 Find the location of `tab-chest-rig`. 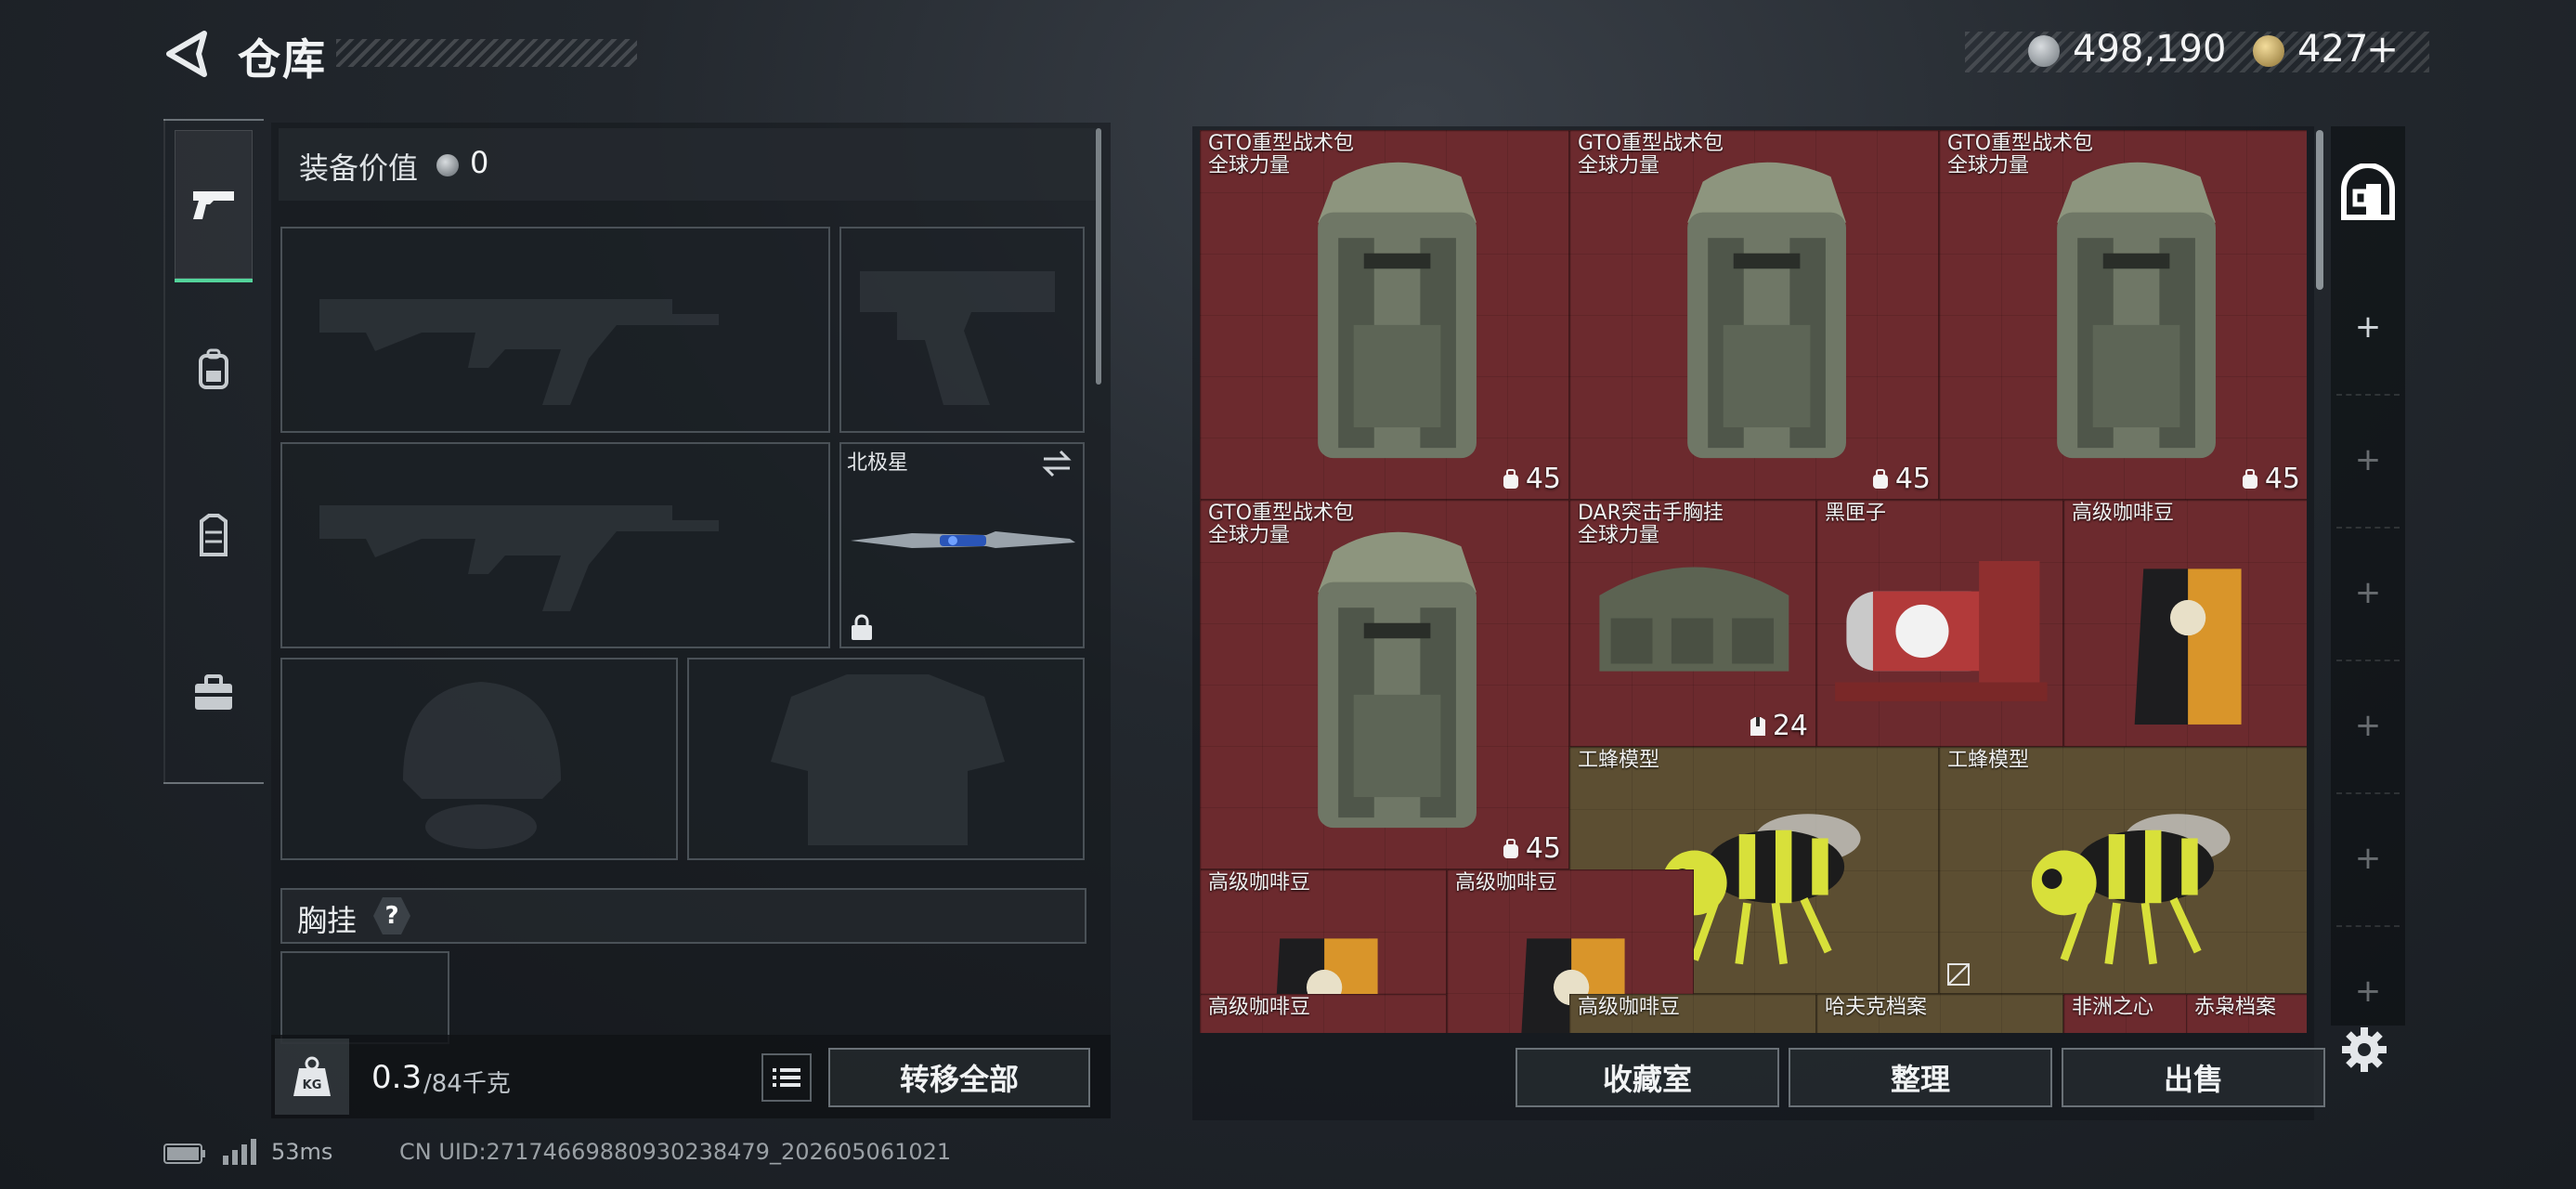

tab-chest-rig is located at coordinates (214, 535).